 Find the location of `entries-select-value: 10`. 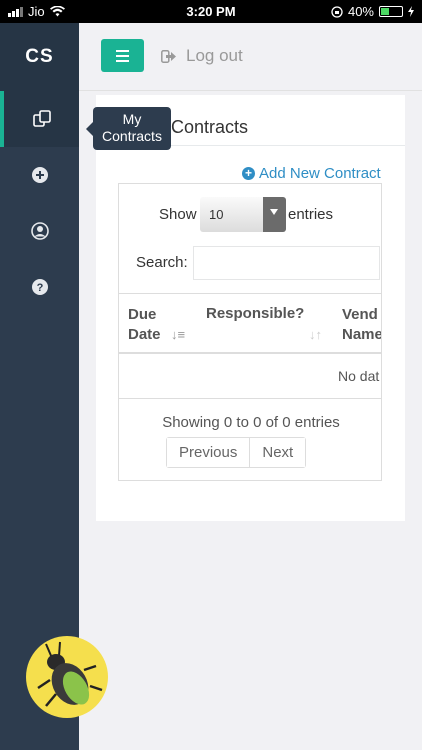

entries-select-value: 10 is located at coordinates (216, 214).